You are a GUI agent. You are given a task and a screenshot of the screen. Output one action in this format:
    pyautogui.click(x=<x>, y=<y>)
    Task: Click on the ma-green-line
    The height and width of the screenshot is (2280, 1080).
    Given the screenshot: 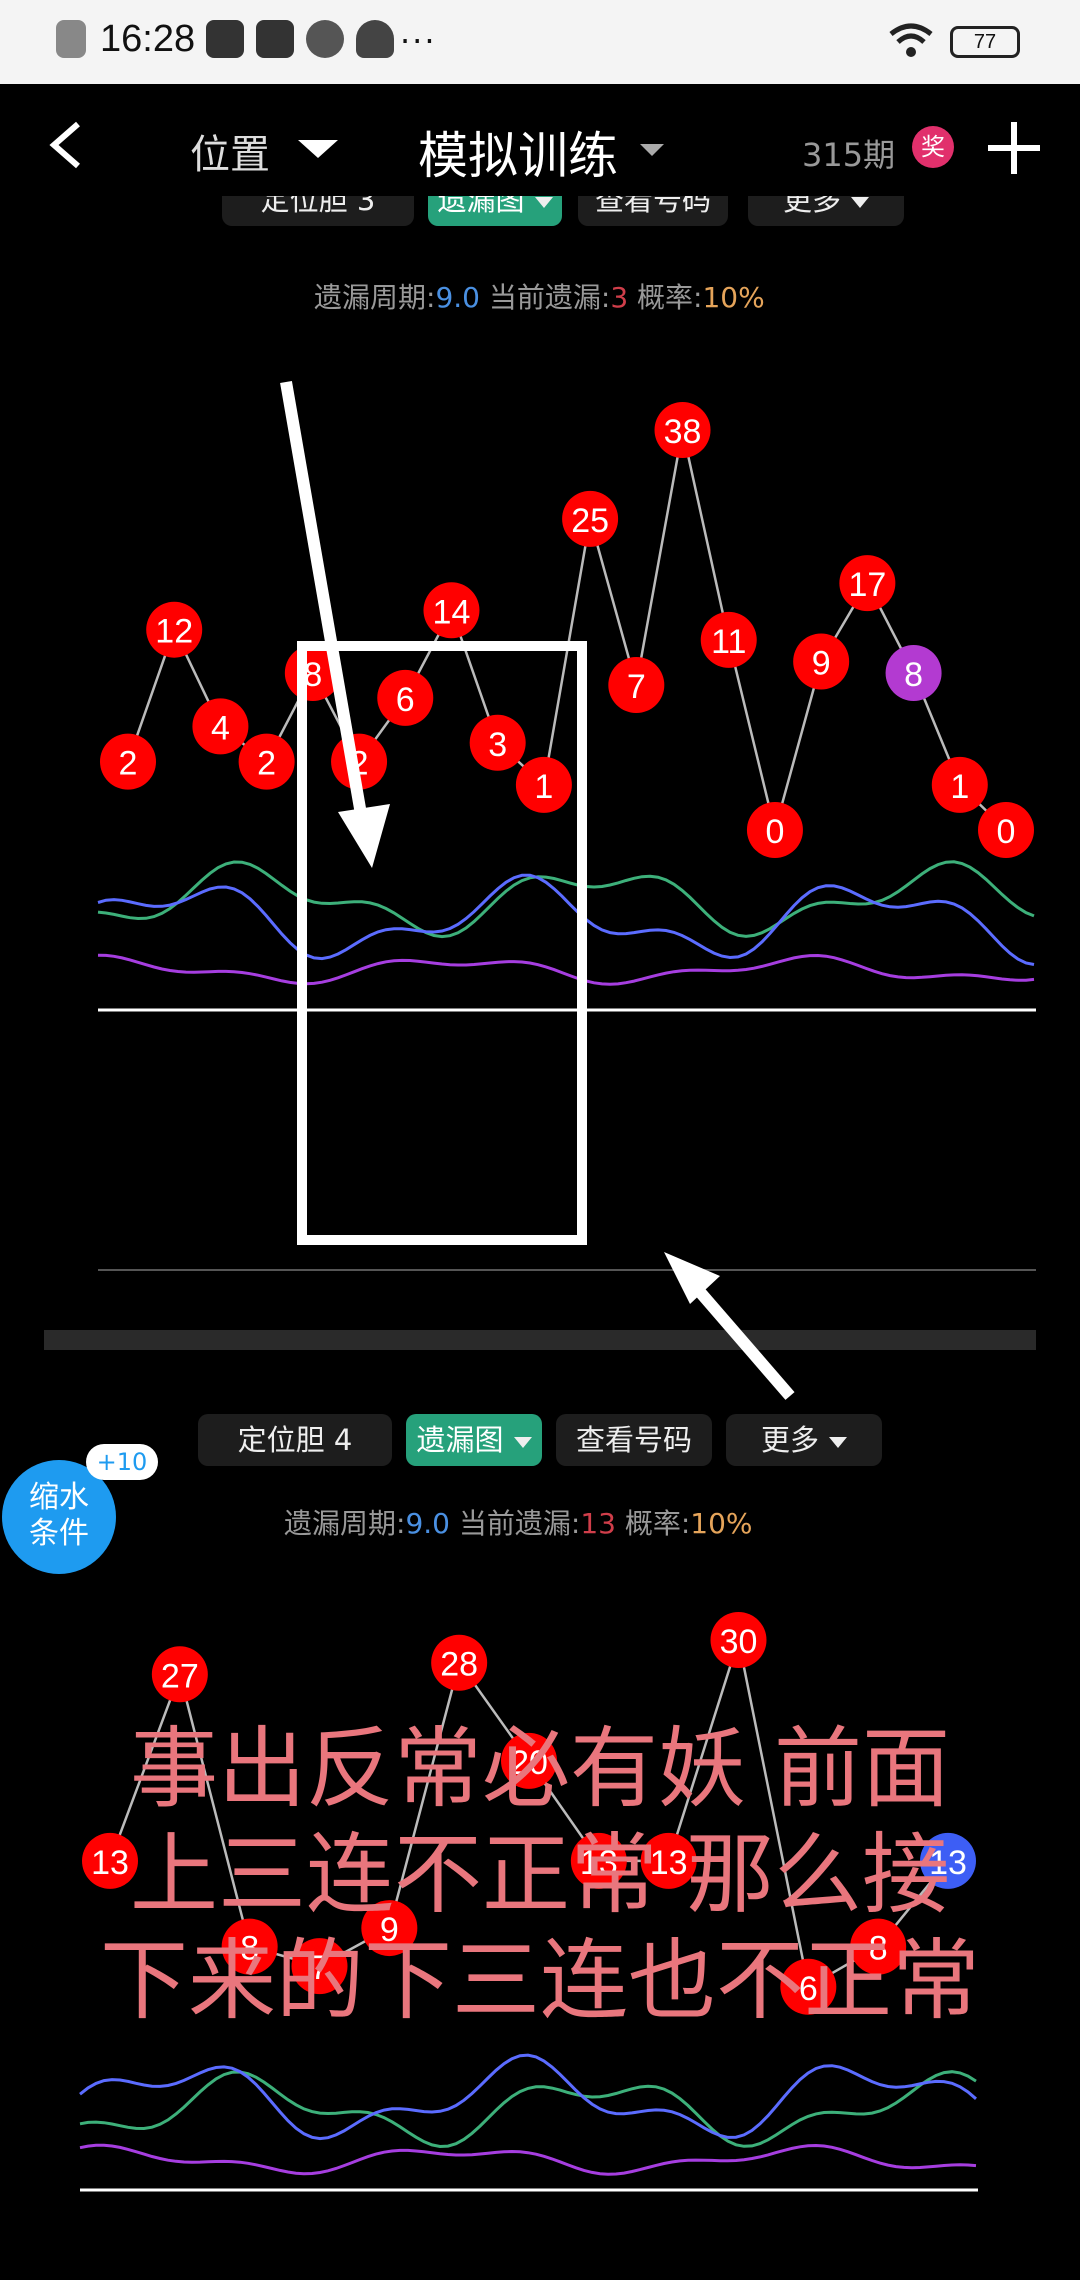 What is the action you would take?
    pyautogui.click(x=528, y=2109)
    